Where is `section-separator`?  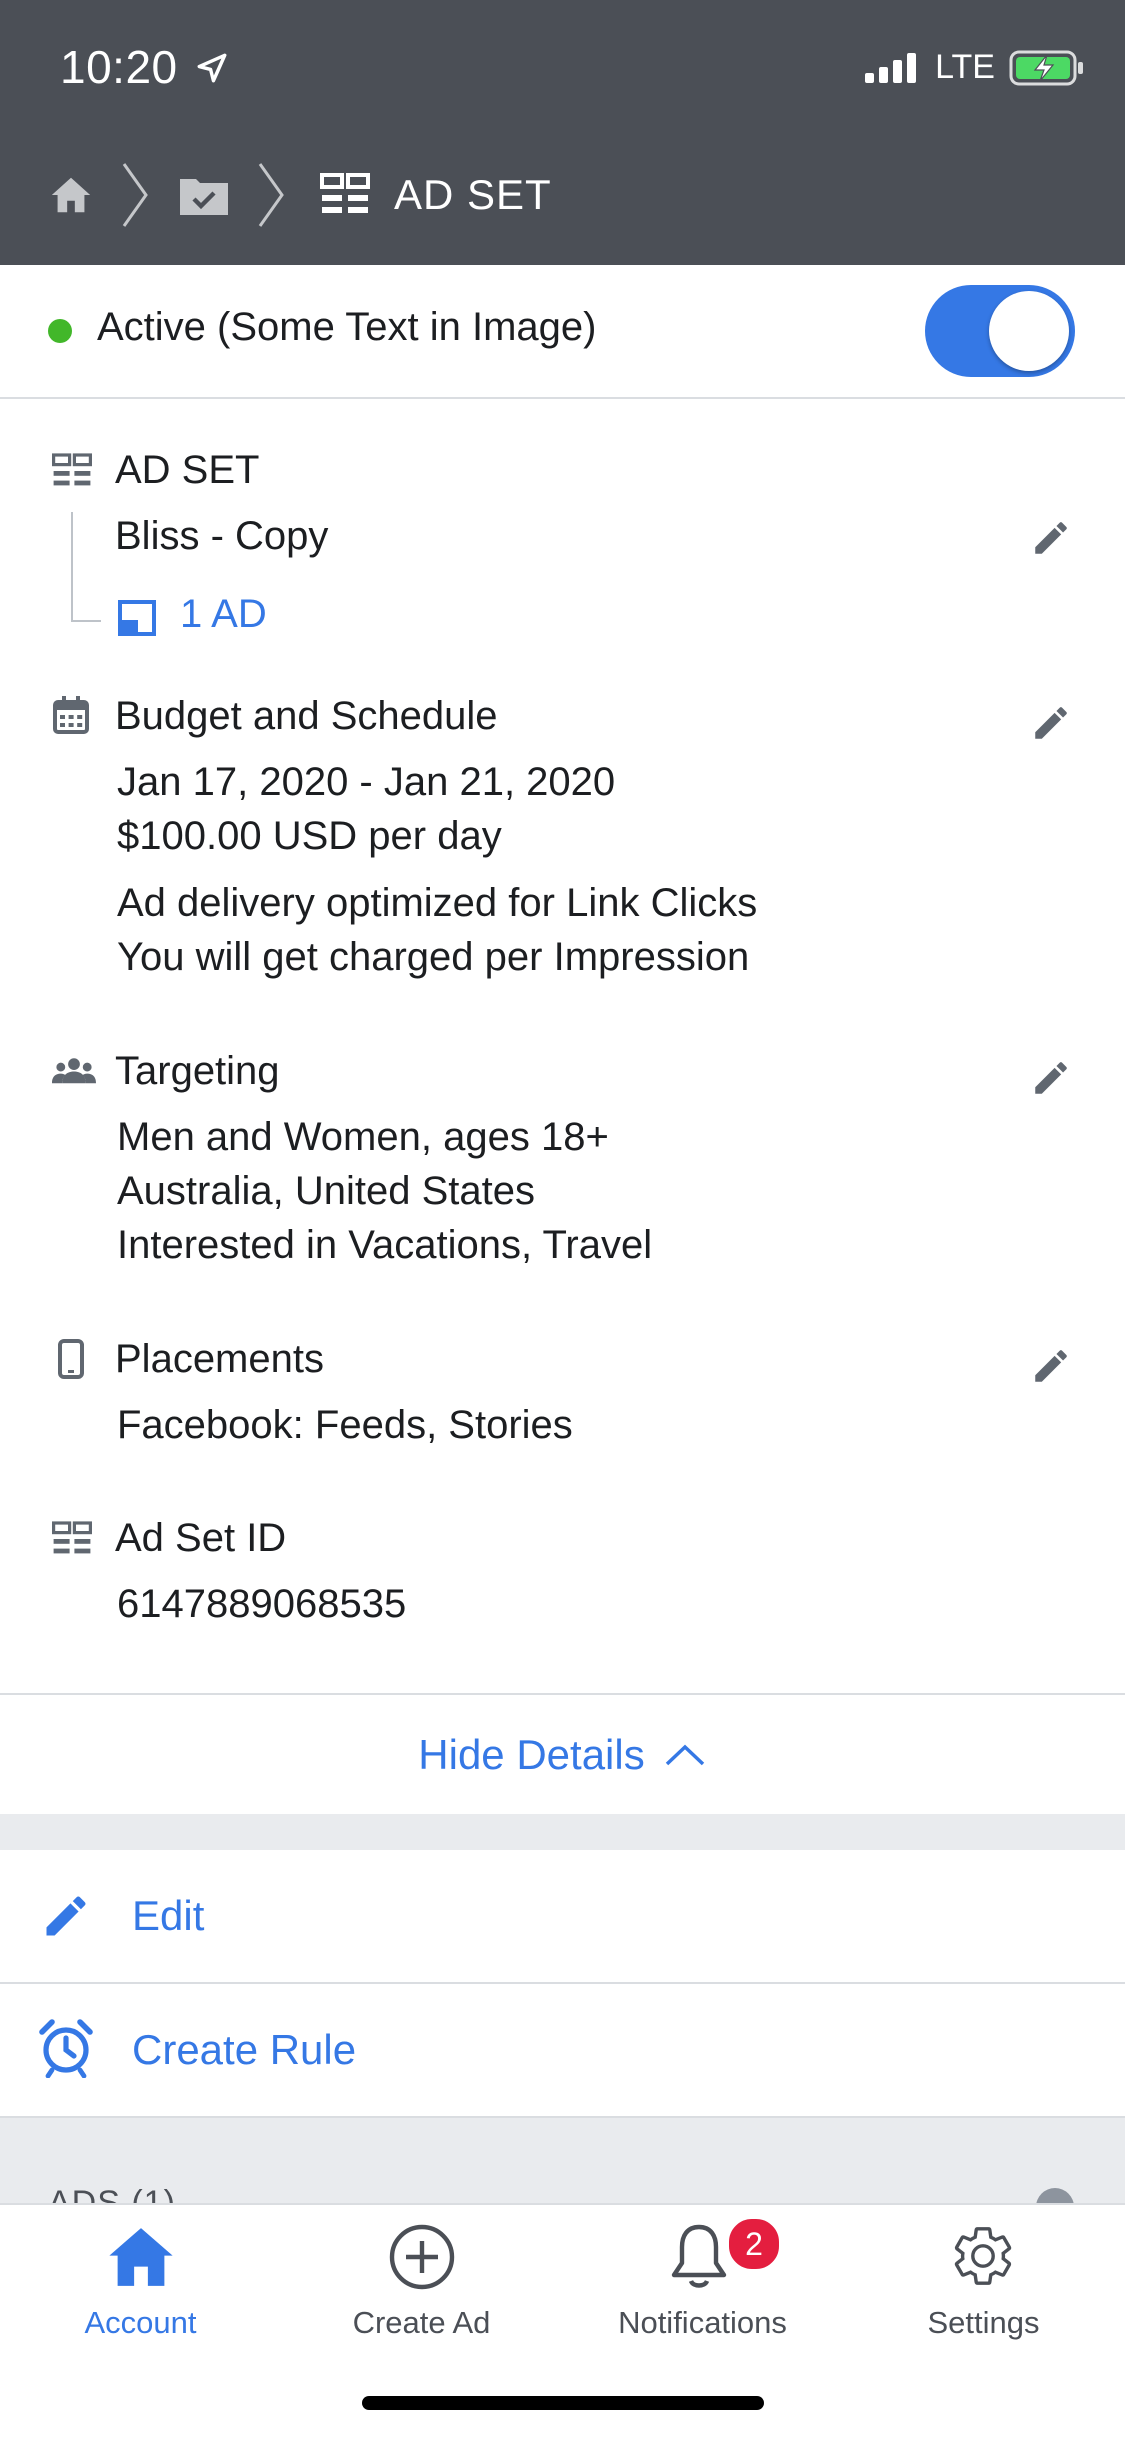 section-separator is located at coordinates (562, 1832).